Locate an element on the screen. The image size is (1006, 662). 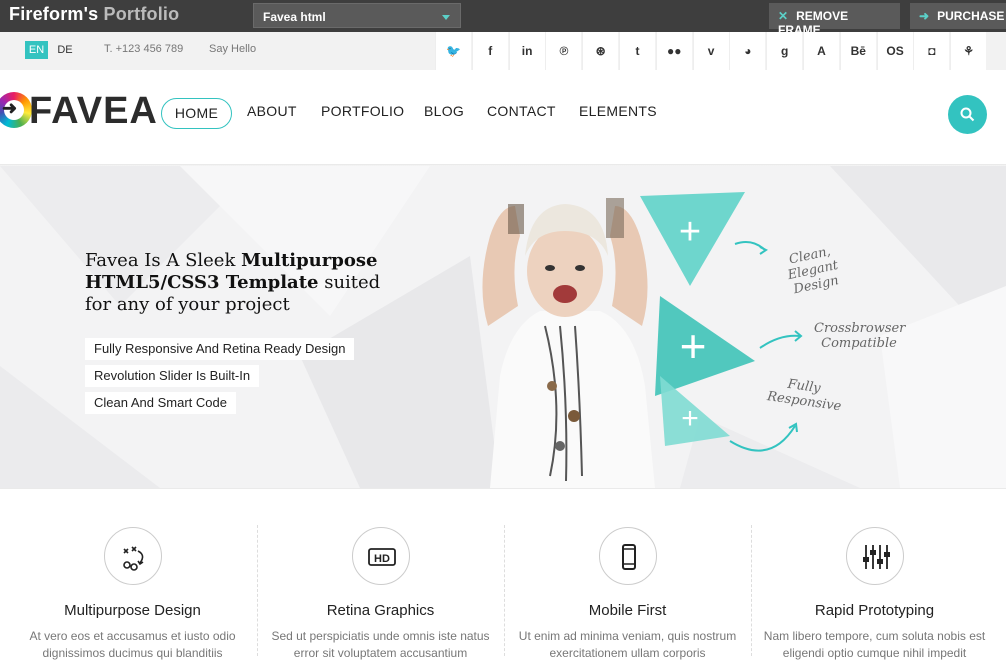
vimeo-icon: v is located at coordinates (711, 51).